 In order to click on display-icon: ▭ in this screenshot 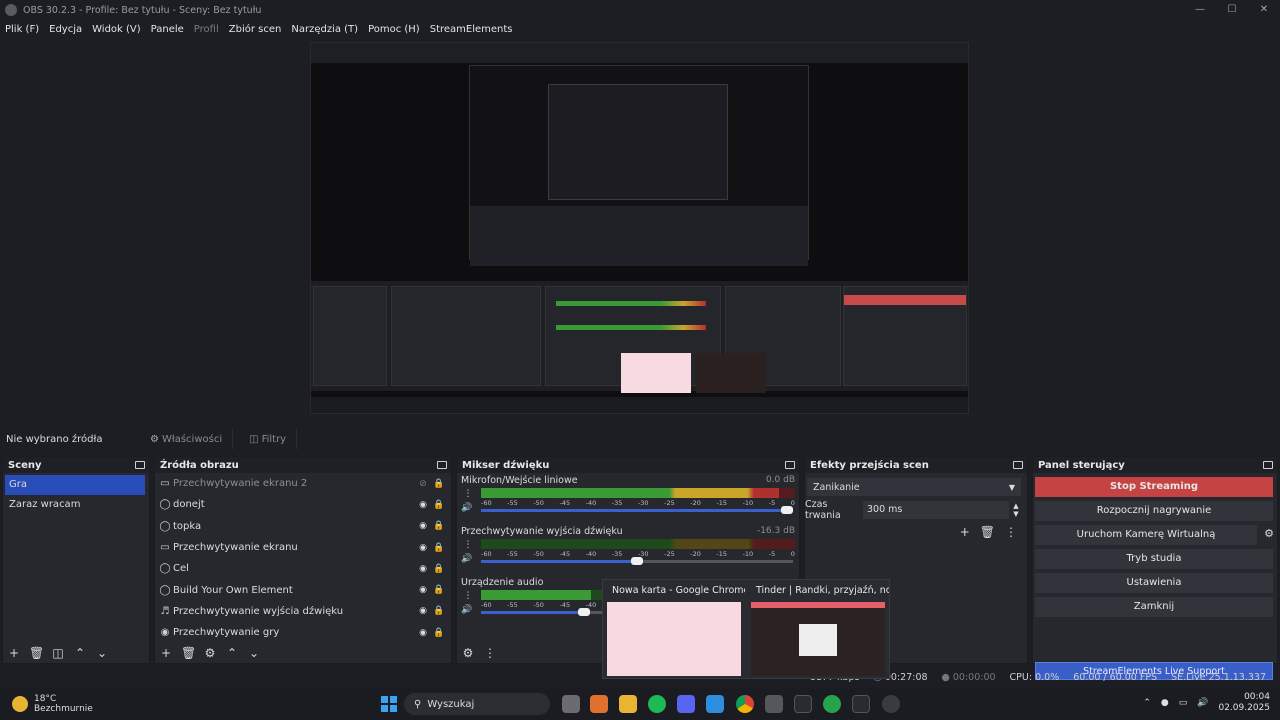, I will do `click(1183, 703)`.